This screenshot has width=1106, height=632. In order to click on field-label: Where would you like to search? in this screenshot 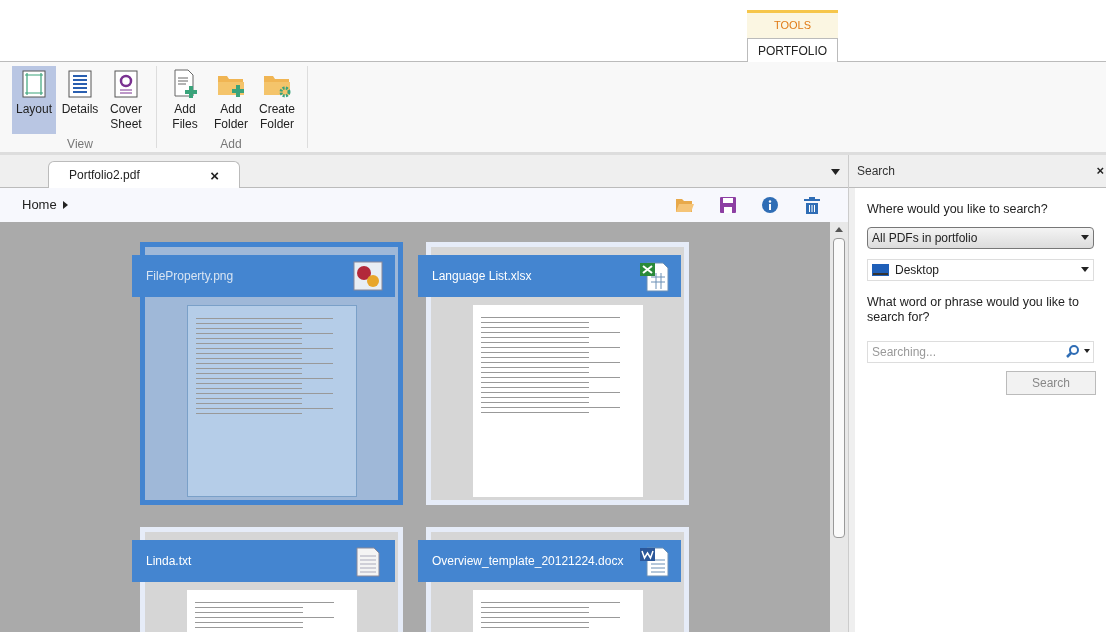, I will do `click(958, 209)`.